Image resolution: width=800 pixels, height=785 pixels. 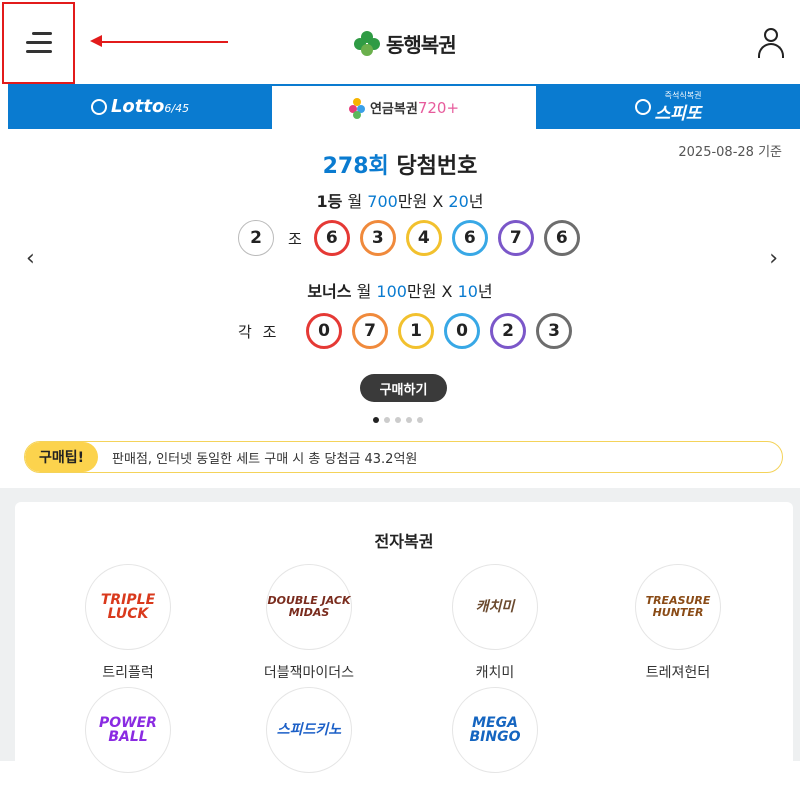 What do you see at coordinates (309, 673) in the screenshot?
I see `game-label: 더블잭마이더스` at bounding box center [309, 673].